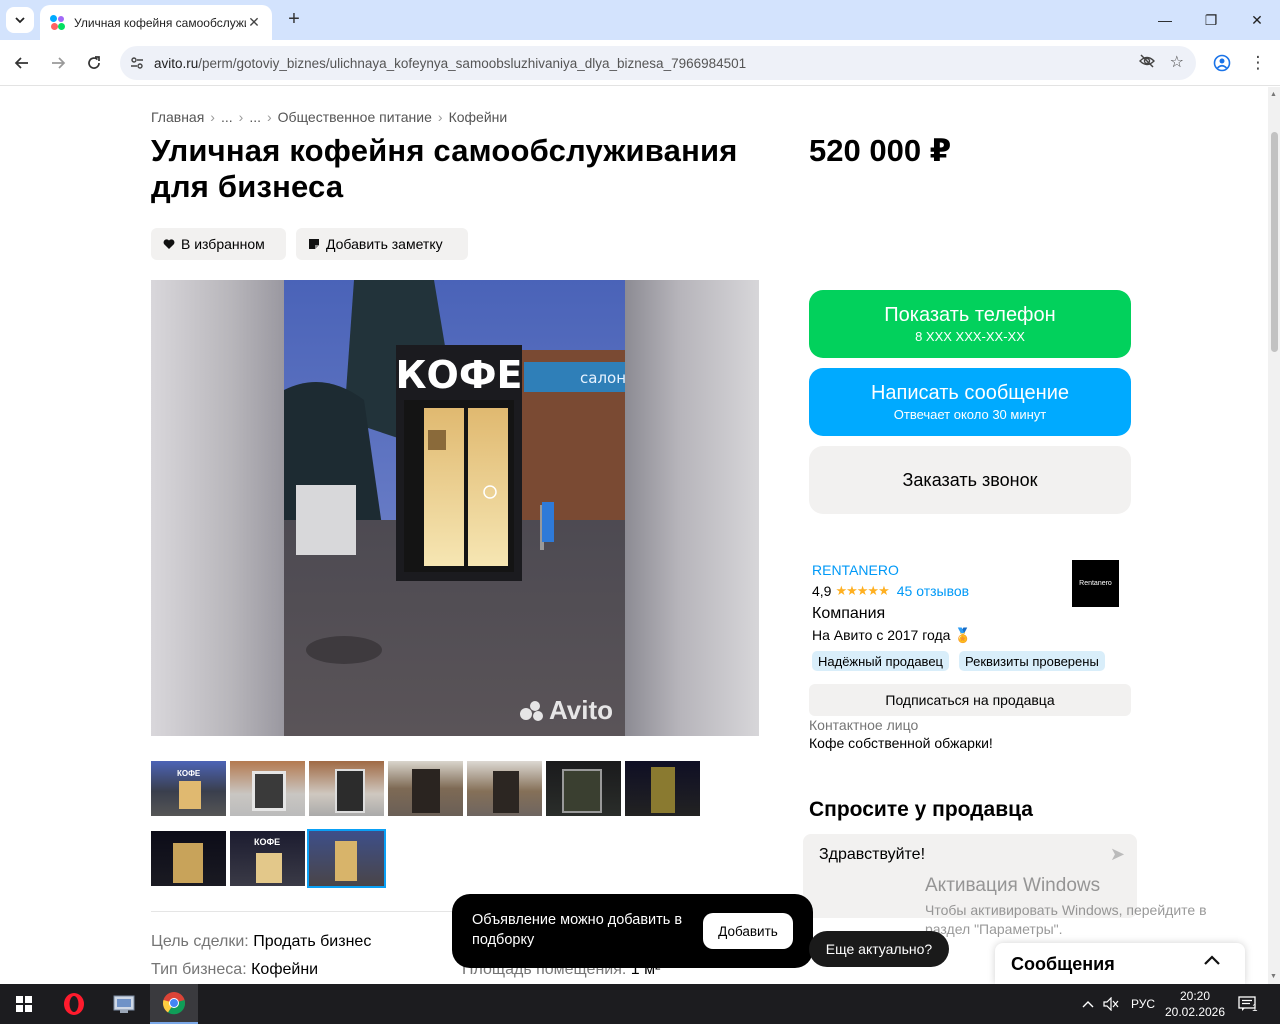  I want to click on stars-icon: ★★★★★, so click(862, 590).